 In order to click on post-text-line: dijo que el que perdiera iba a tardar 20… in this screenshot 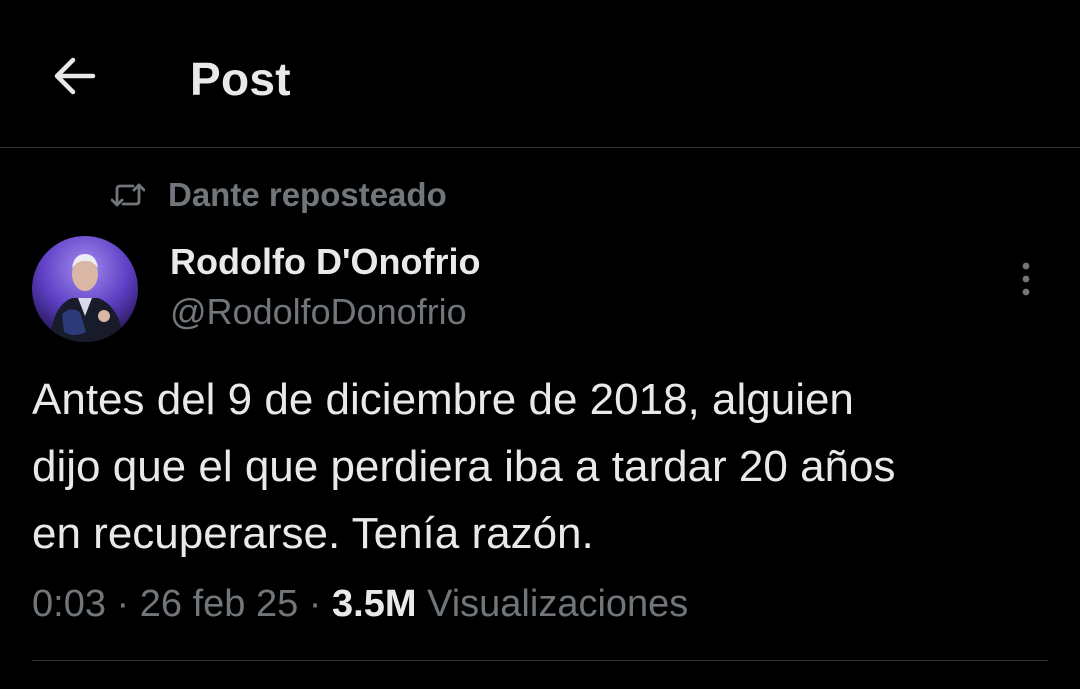, I will do `click(464, 466)`.